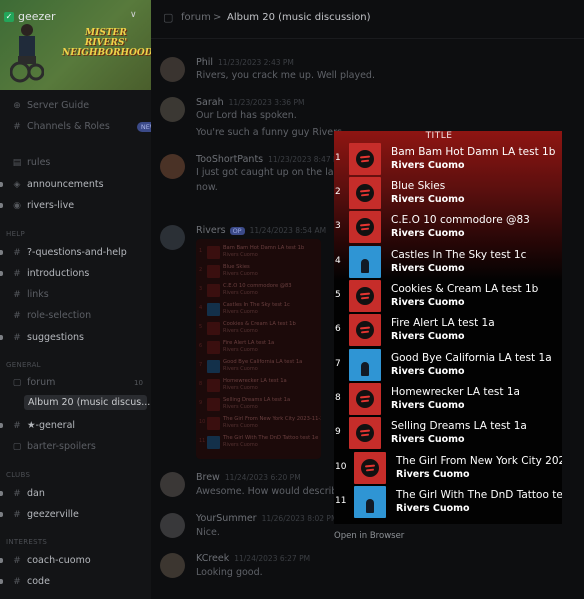 This screenshot has height=599, width=584. I want to click on track-number: 10, so click(341, 467).